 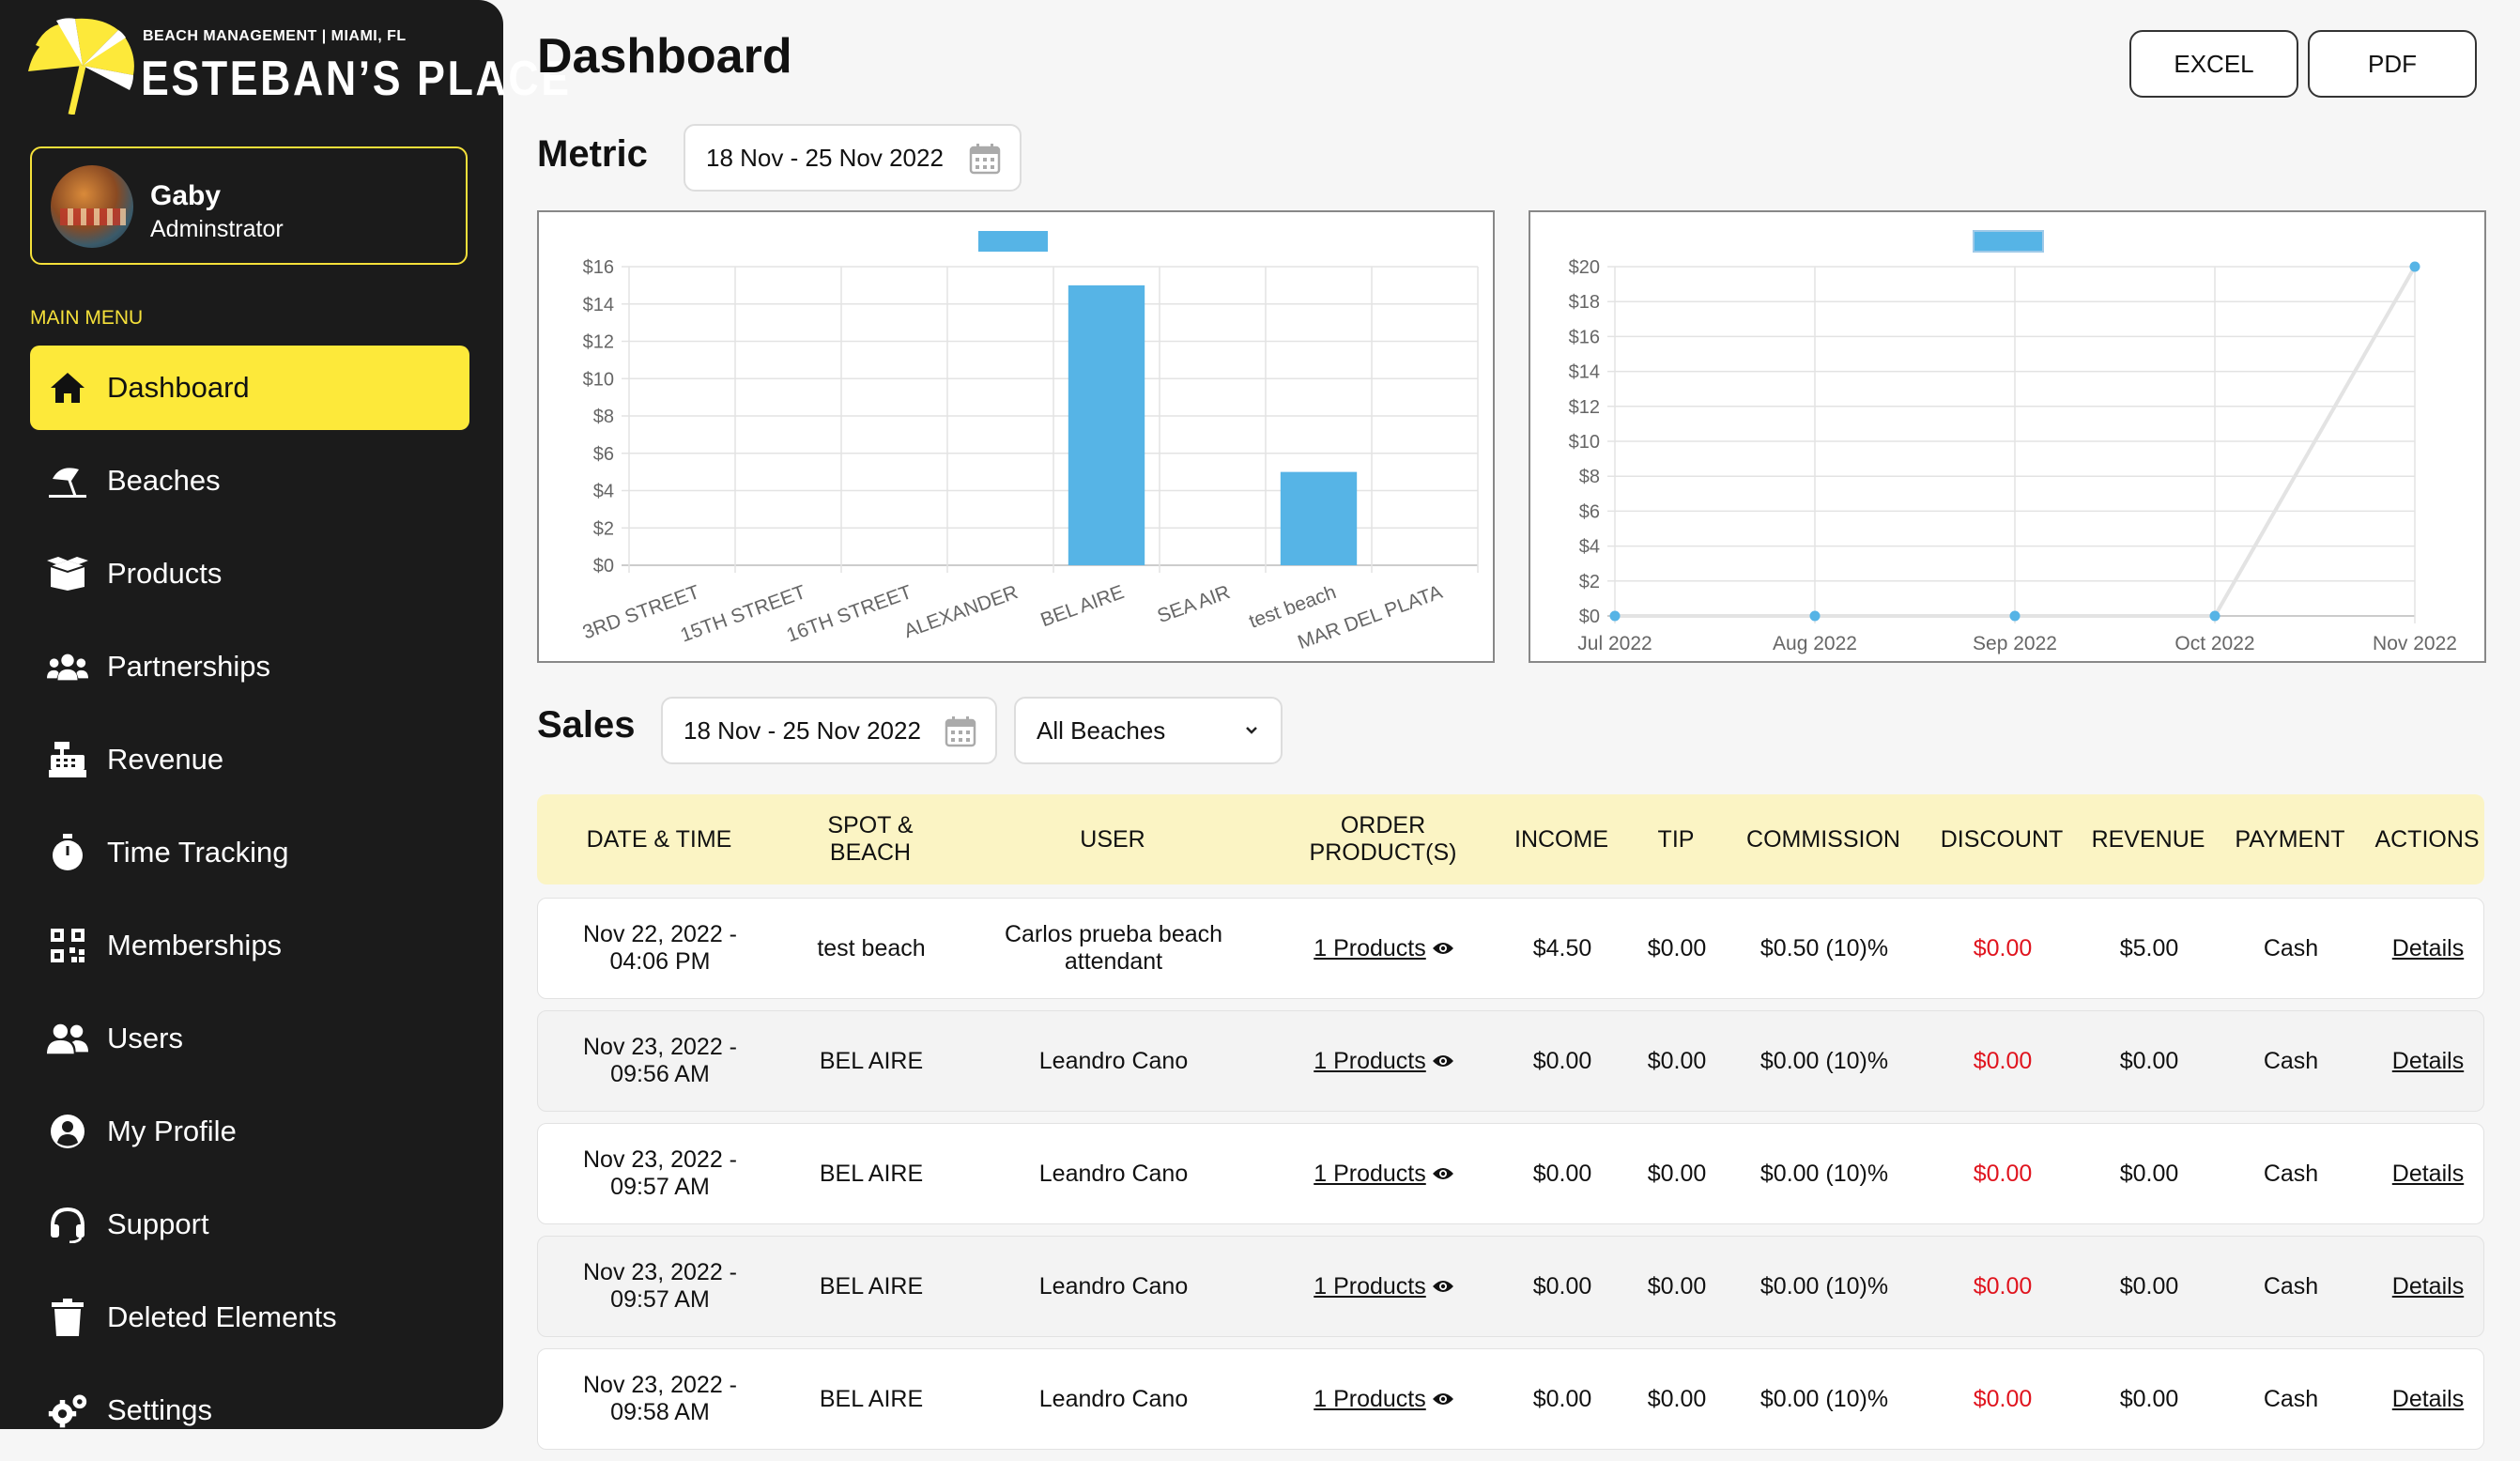 What do you see at coordinates (81, 66) in the screenshot?
I see `palm-logo-icon` at bounding box center [81, 66].